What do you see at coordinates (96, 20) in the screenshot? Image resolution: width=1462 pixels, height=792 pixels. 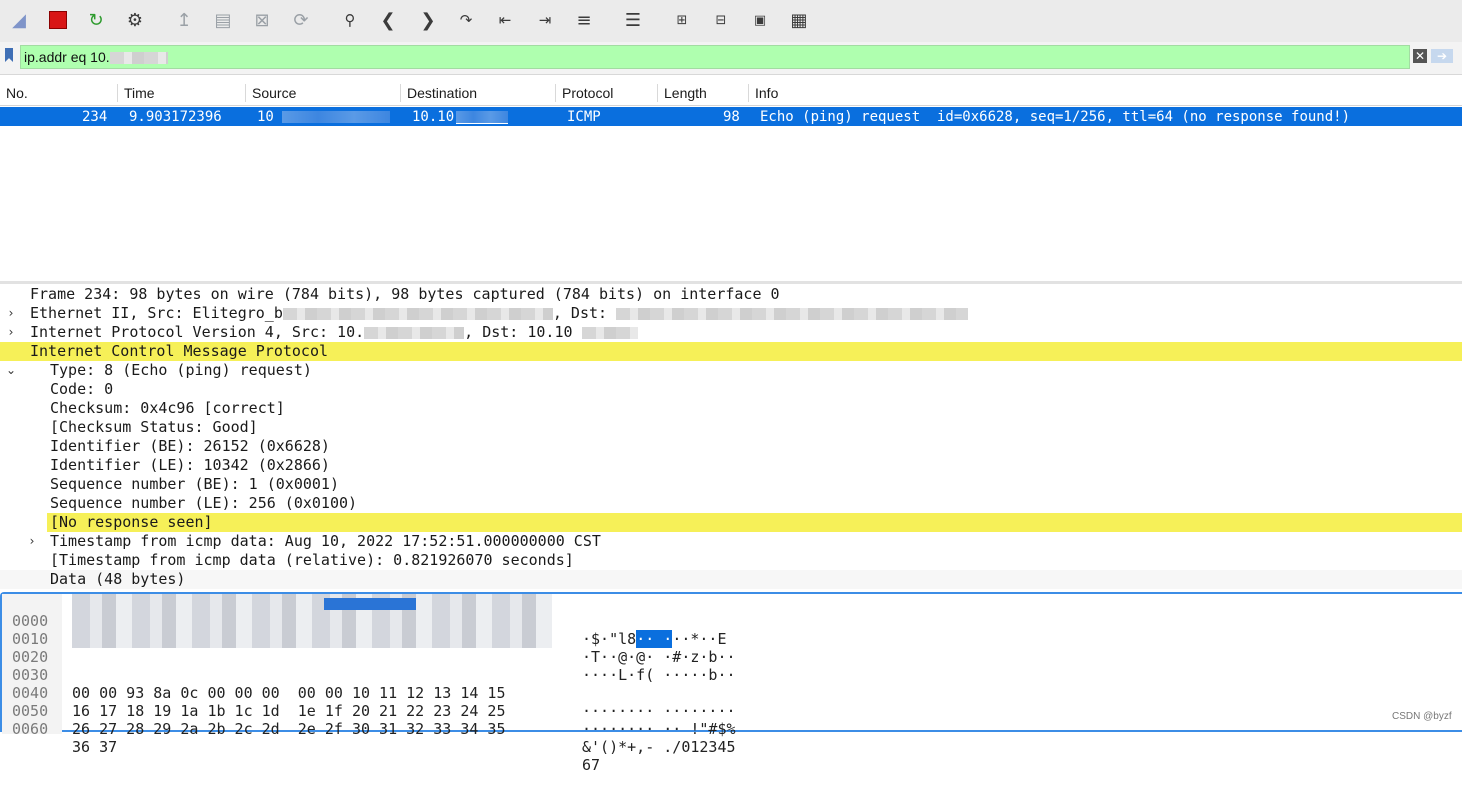 I see `restart-capture-icon: ↻` at bounding box center [96, 20].